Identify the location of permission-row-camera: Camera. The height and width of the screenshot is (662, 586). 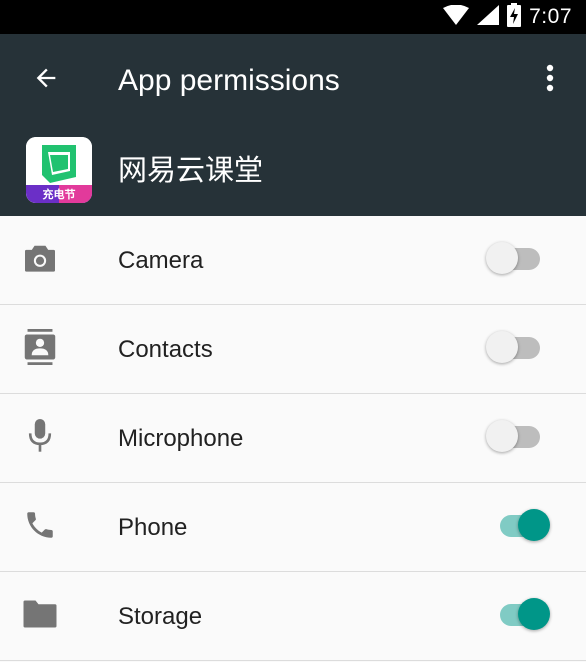
(293, 260).